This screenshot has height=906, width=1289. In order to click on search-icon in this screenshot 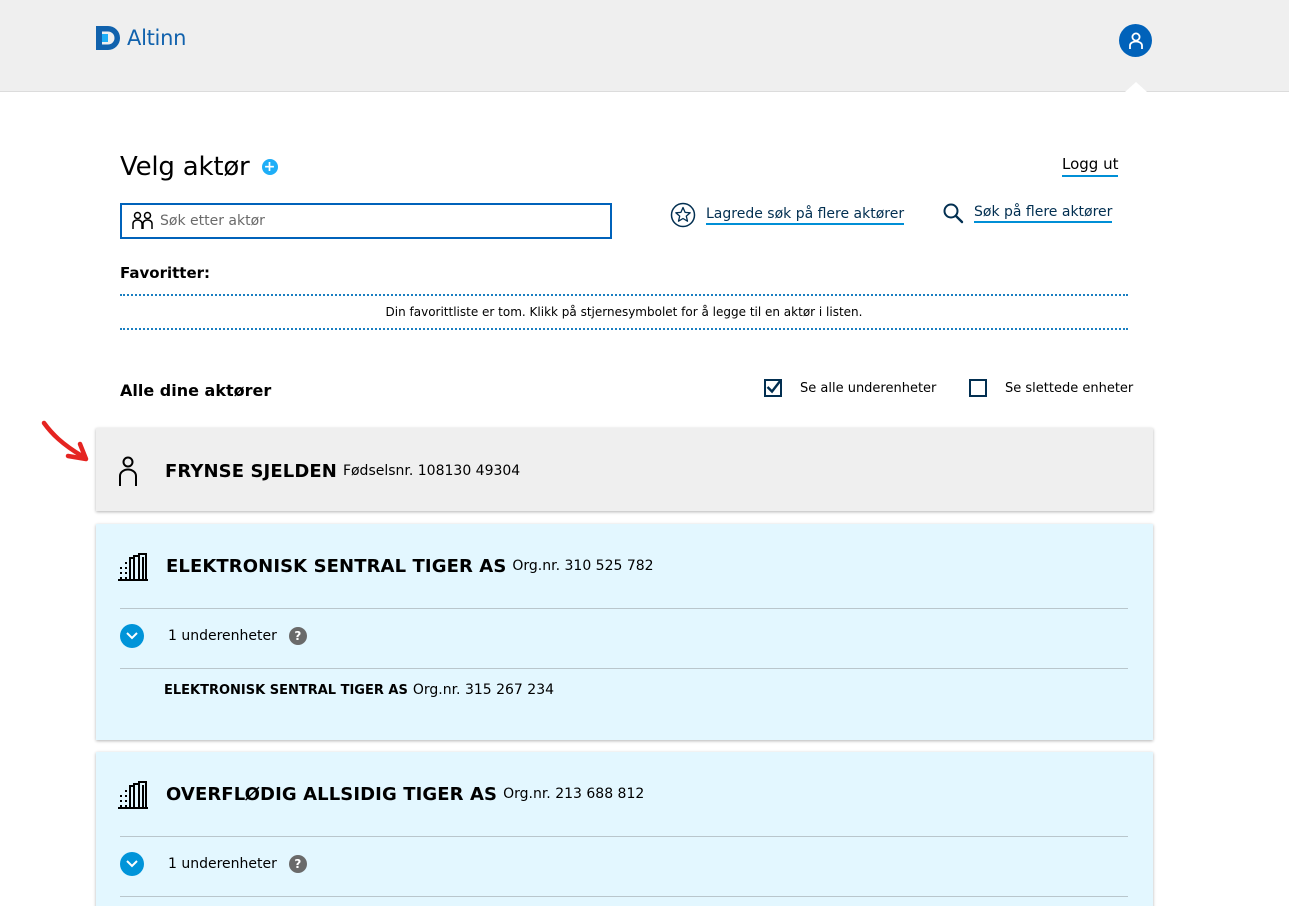, I will do `click(953, 213)`.